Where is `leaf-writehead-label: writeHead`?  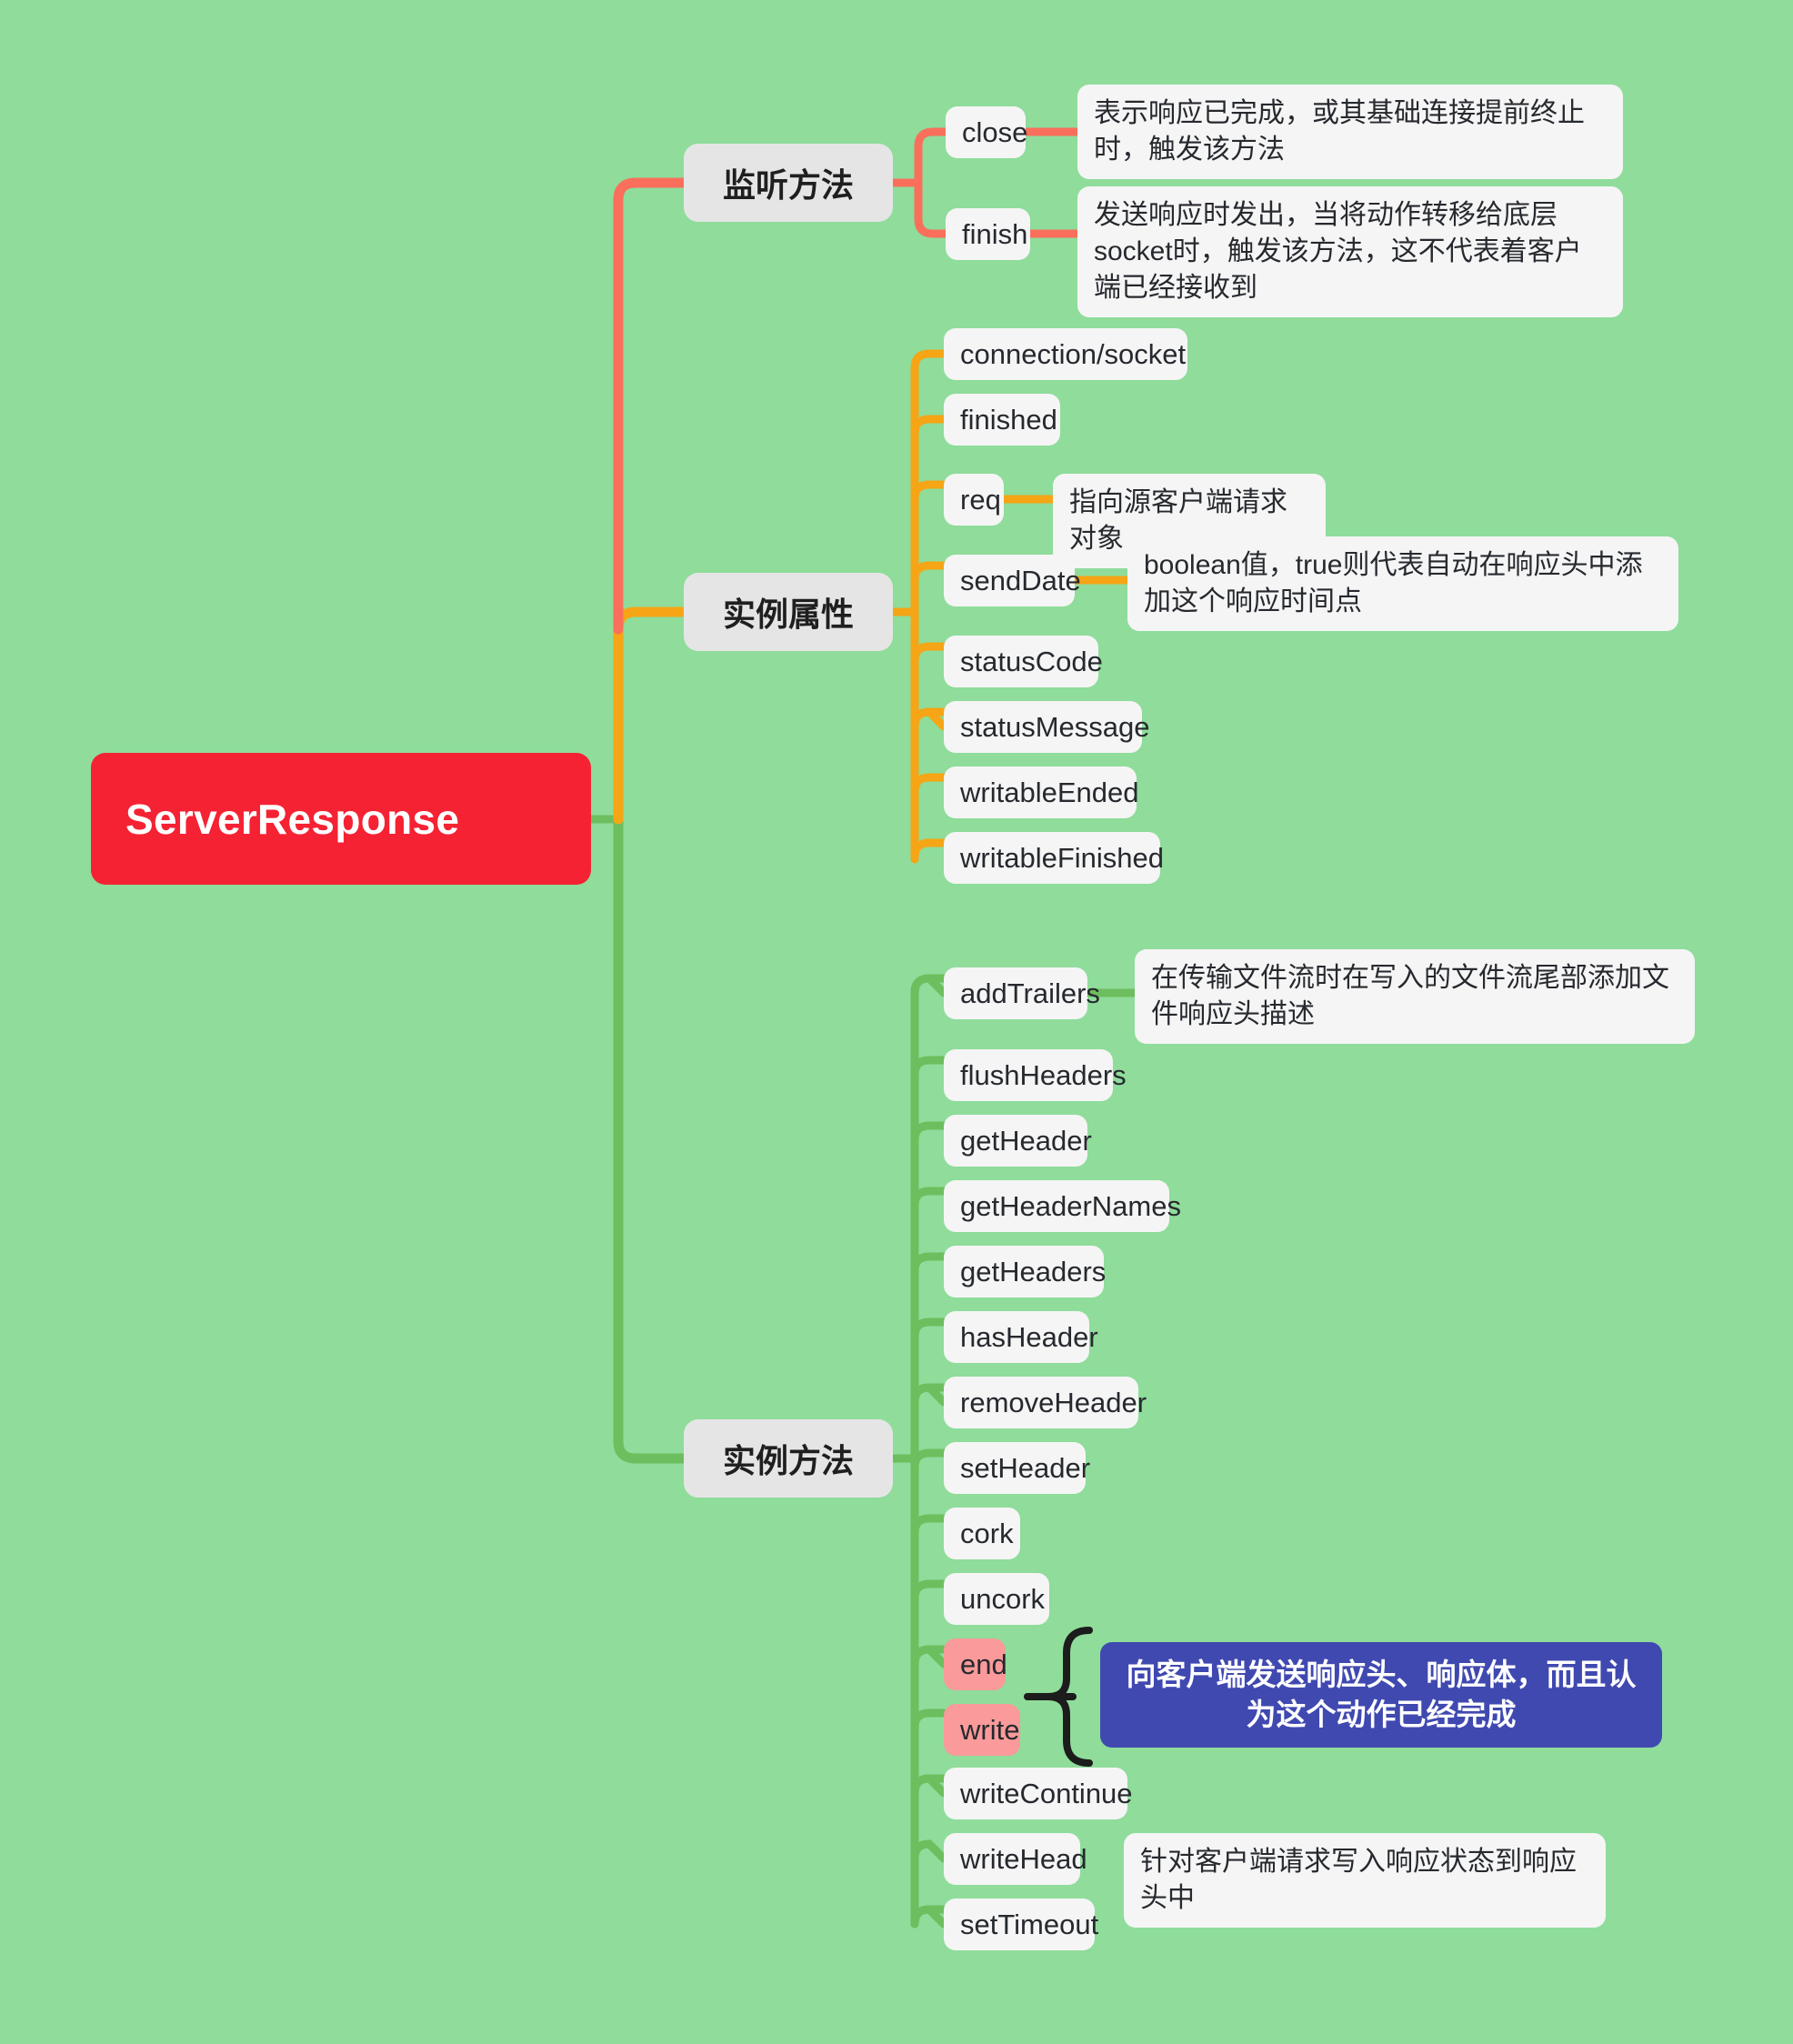
leaf-writehead-label: writeHead is located at coordinates (1024, 1859).